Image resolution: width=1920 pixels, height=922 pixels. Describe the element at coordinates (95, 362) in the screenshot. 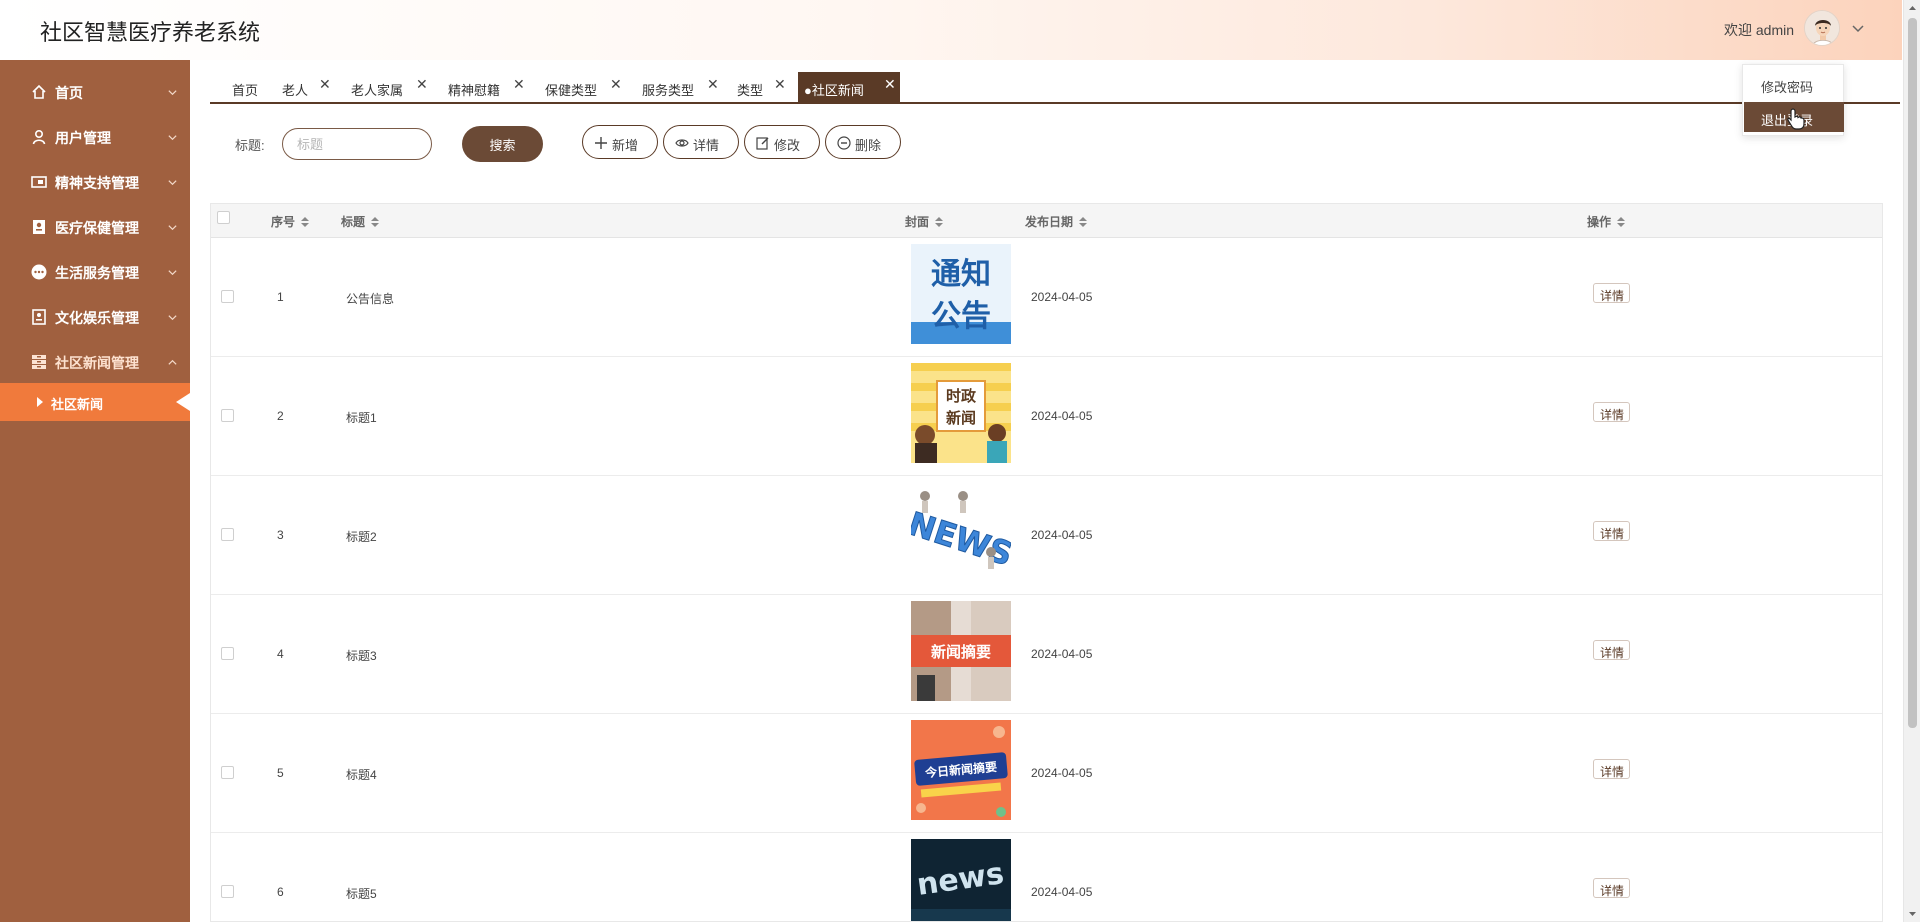

I see `sidebar-item-news: 社区新闻管理` at that location.